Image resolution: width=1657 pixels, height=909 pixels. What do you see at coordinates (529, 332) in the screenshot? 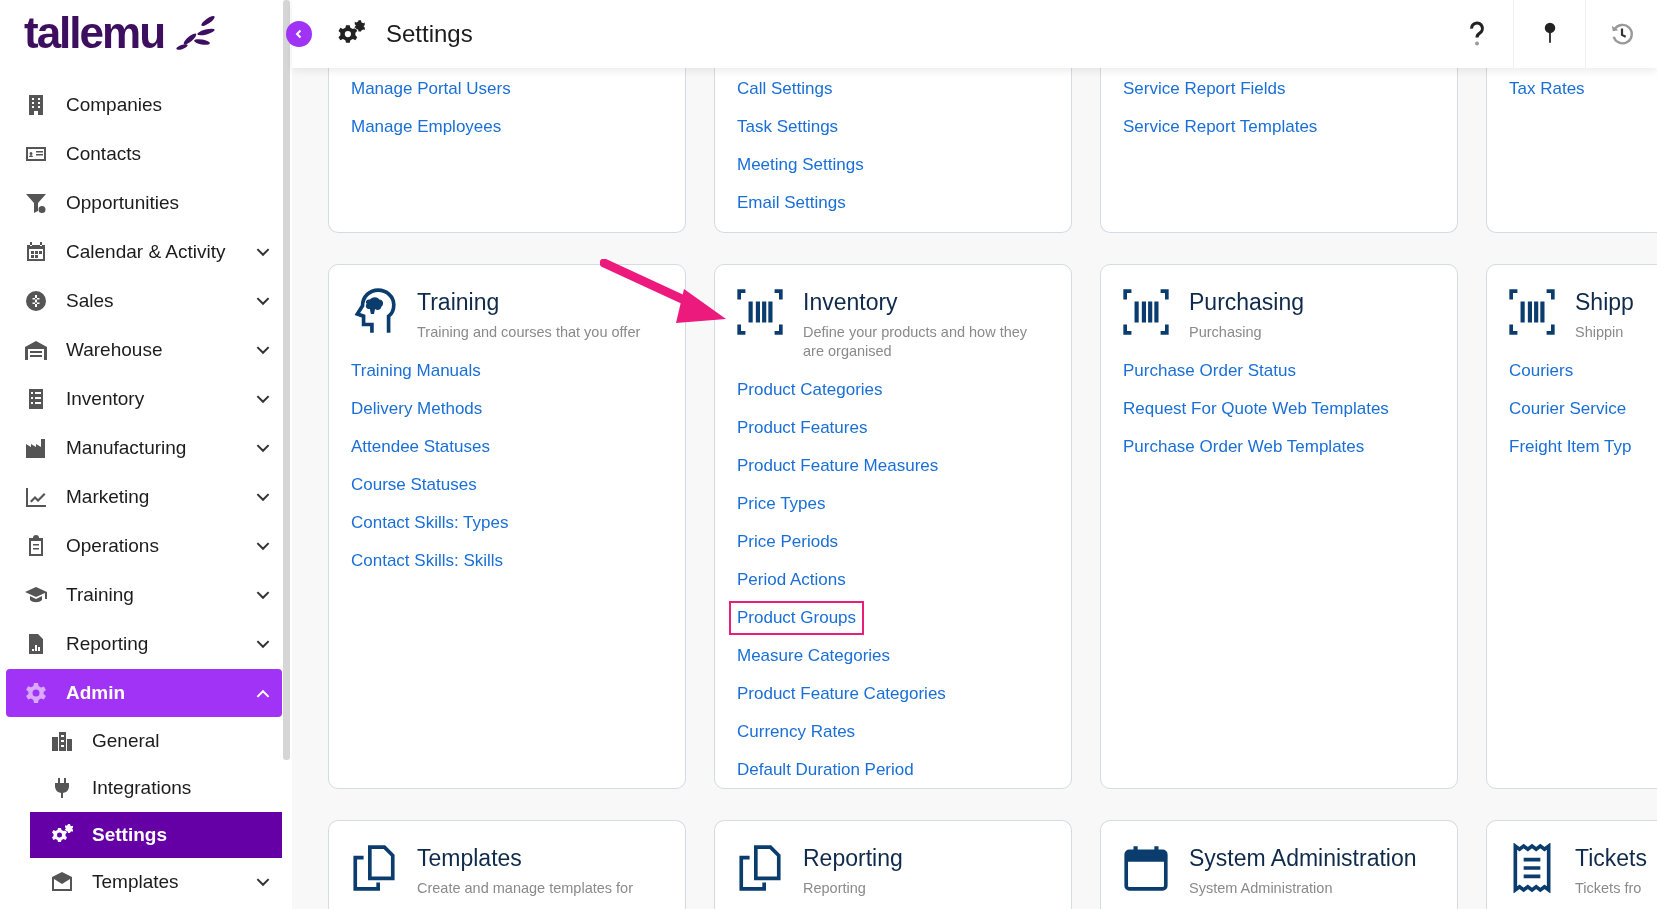
I see `card-description: Training and courses that you offer` at bounding box center [529, 332].